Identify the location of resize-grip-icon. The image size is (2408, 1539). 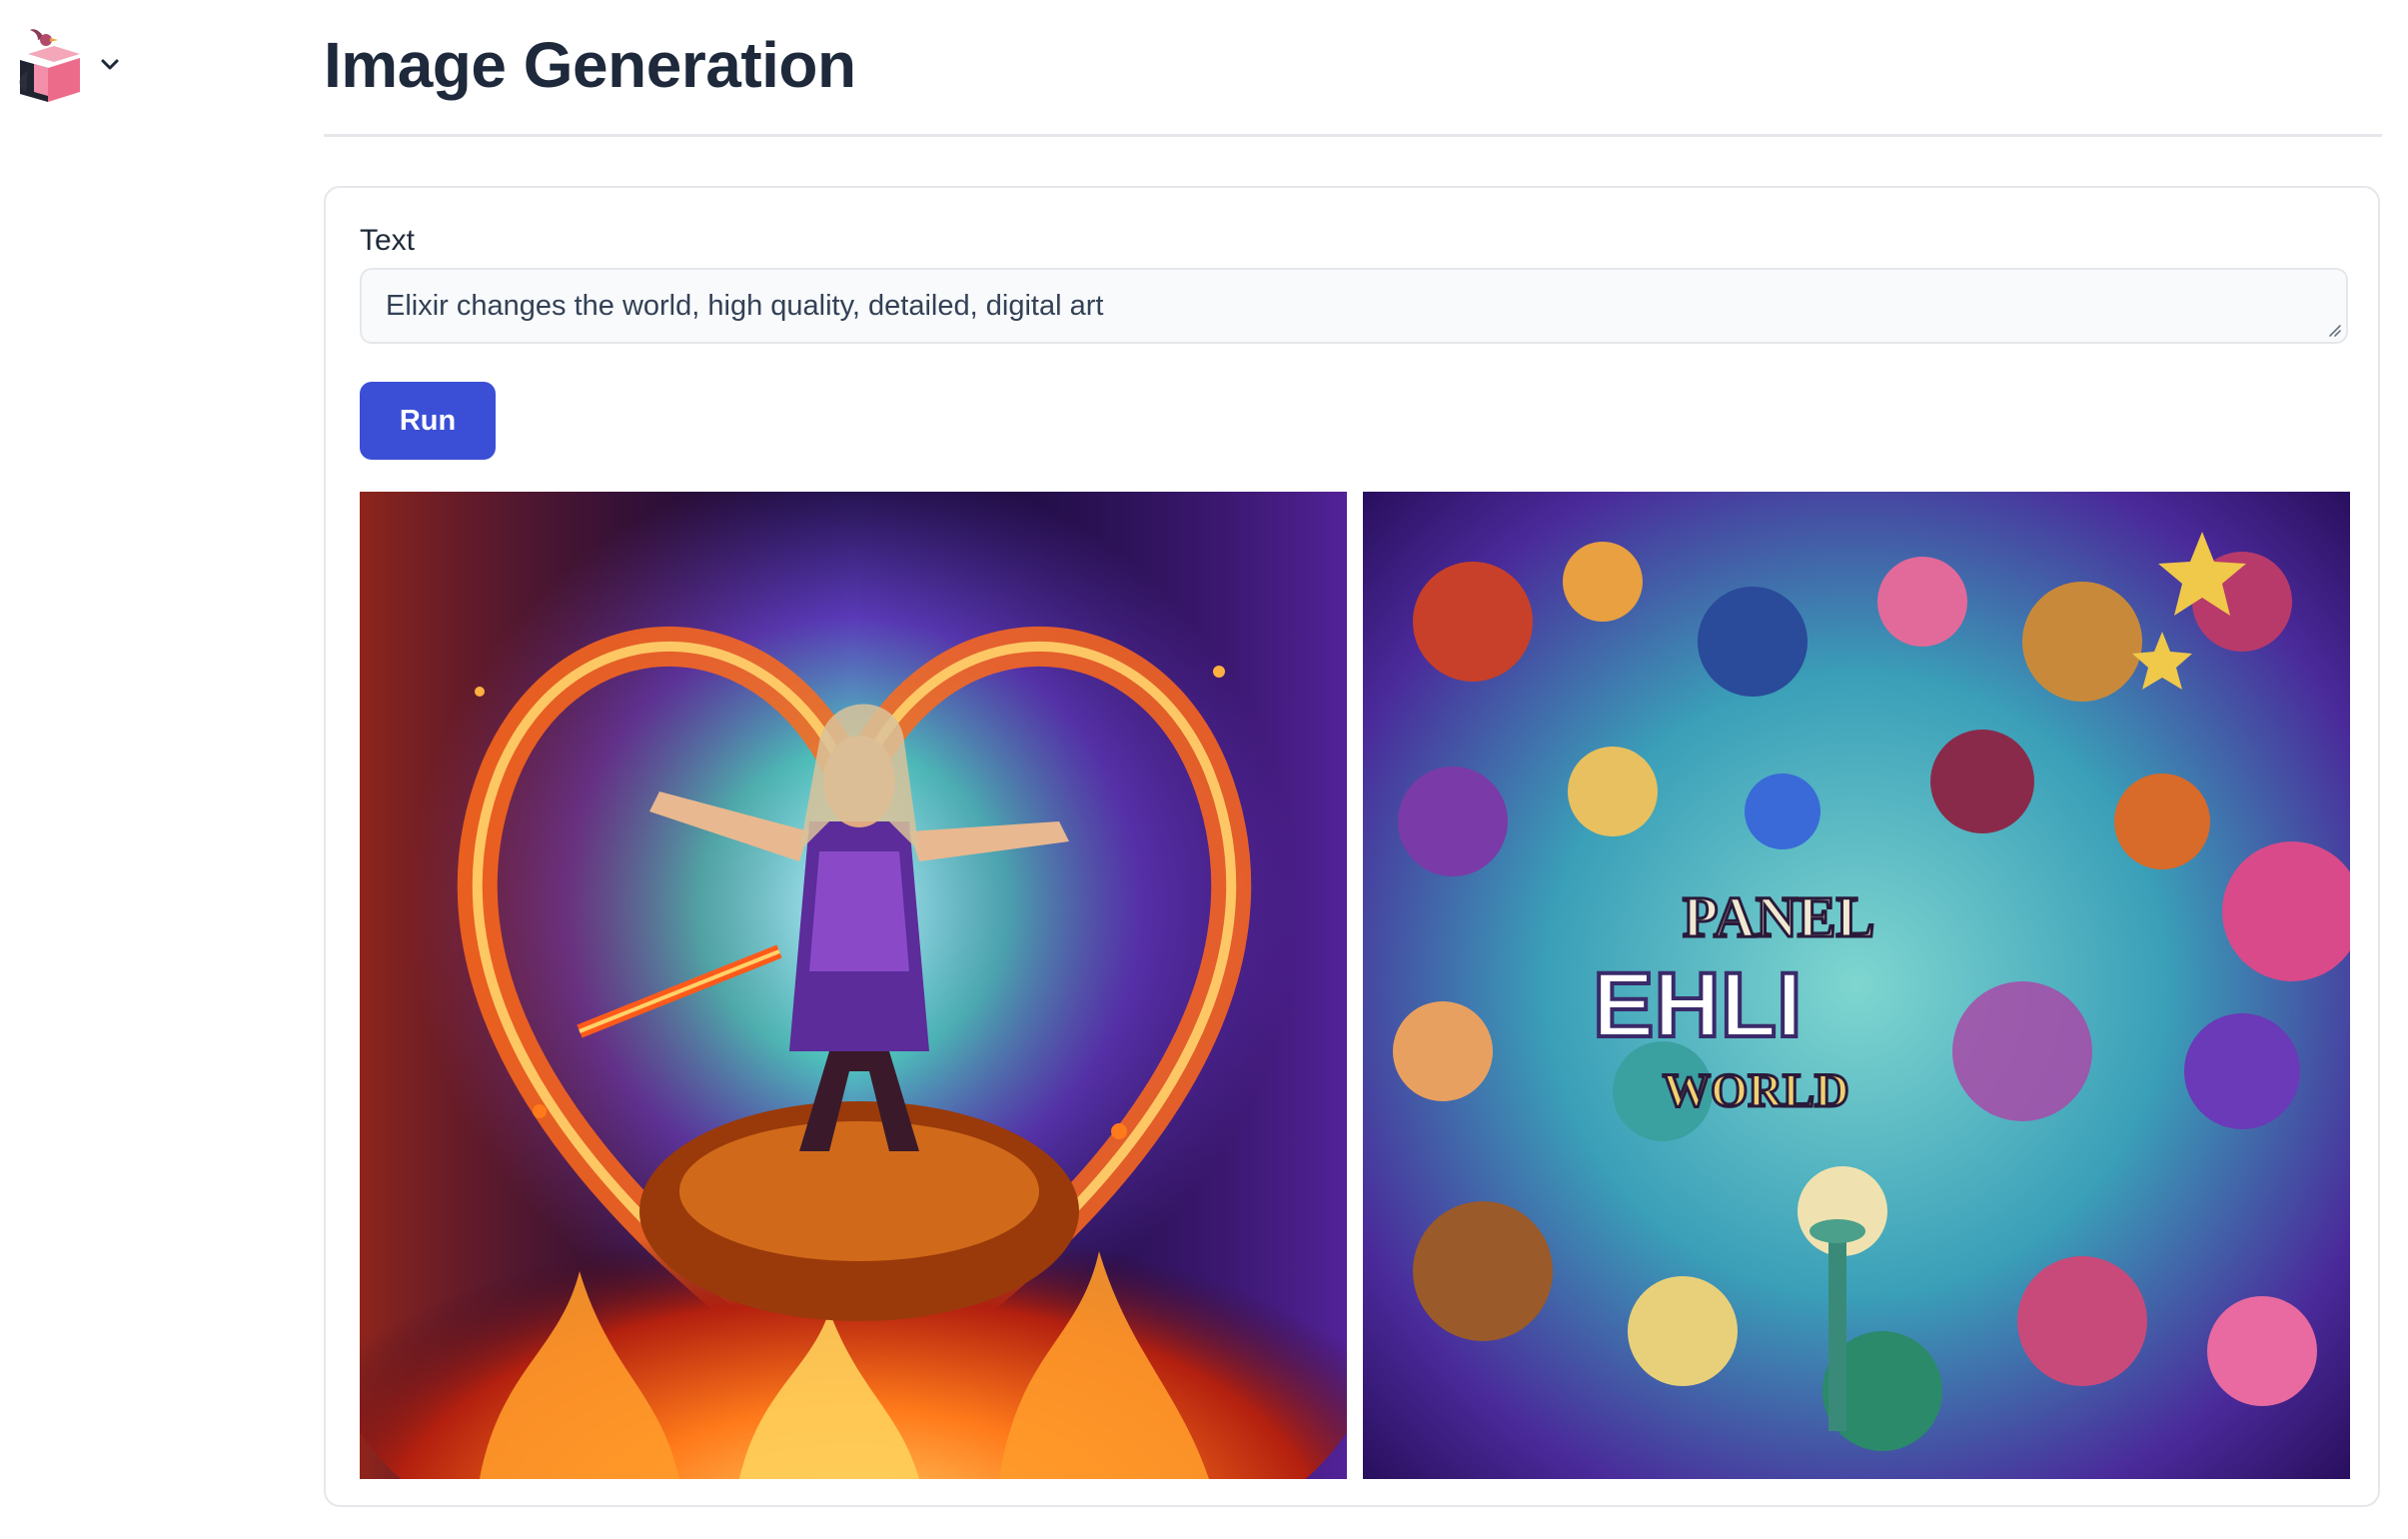
(2334, 330).